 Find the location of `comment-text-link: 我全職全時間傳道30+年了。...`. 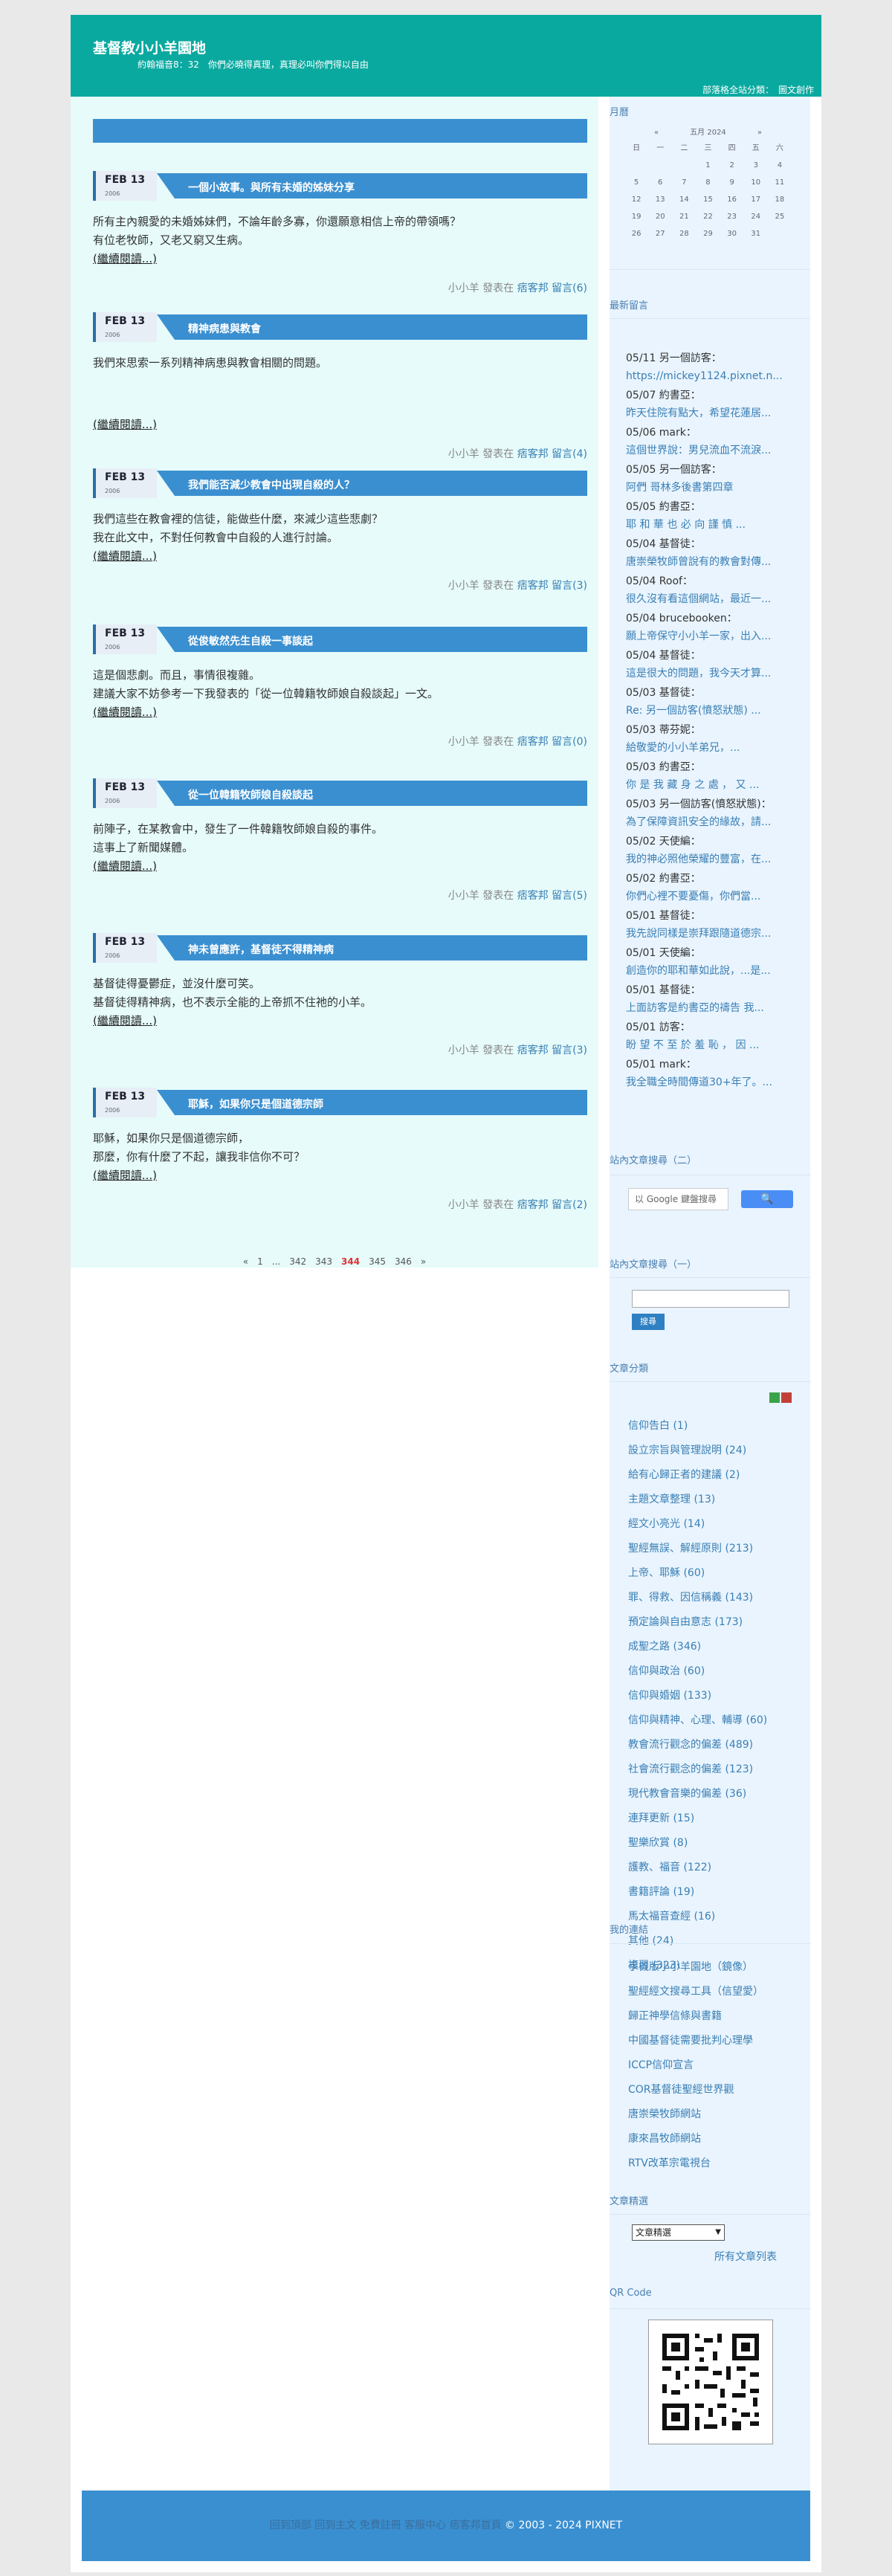

comment-text-link: 我全職全時間傳道30+年了。... is located at coordinates (717, 1082).